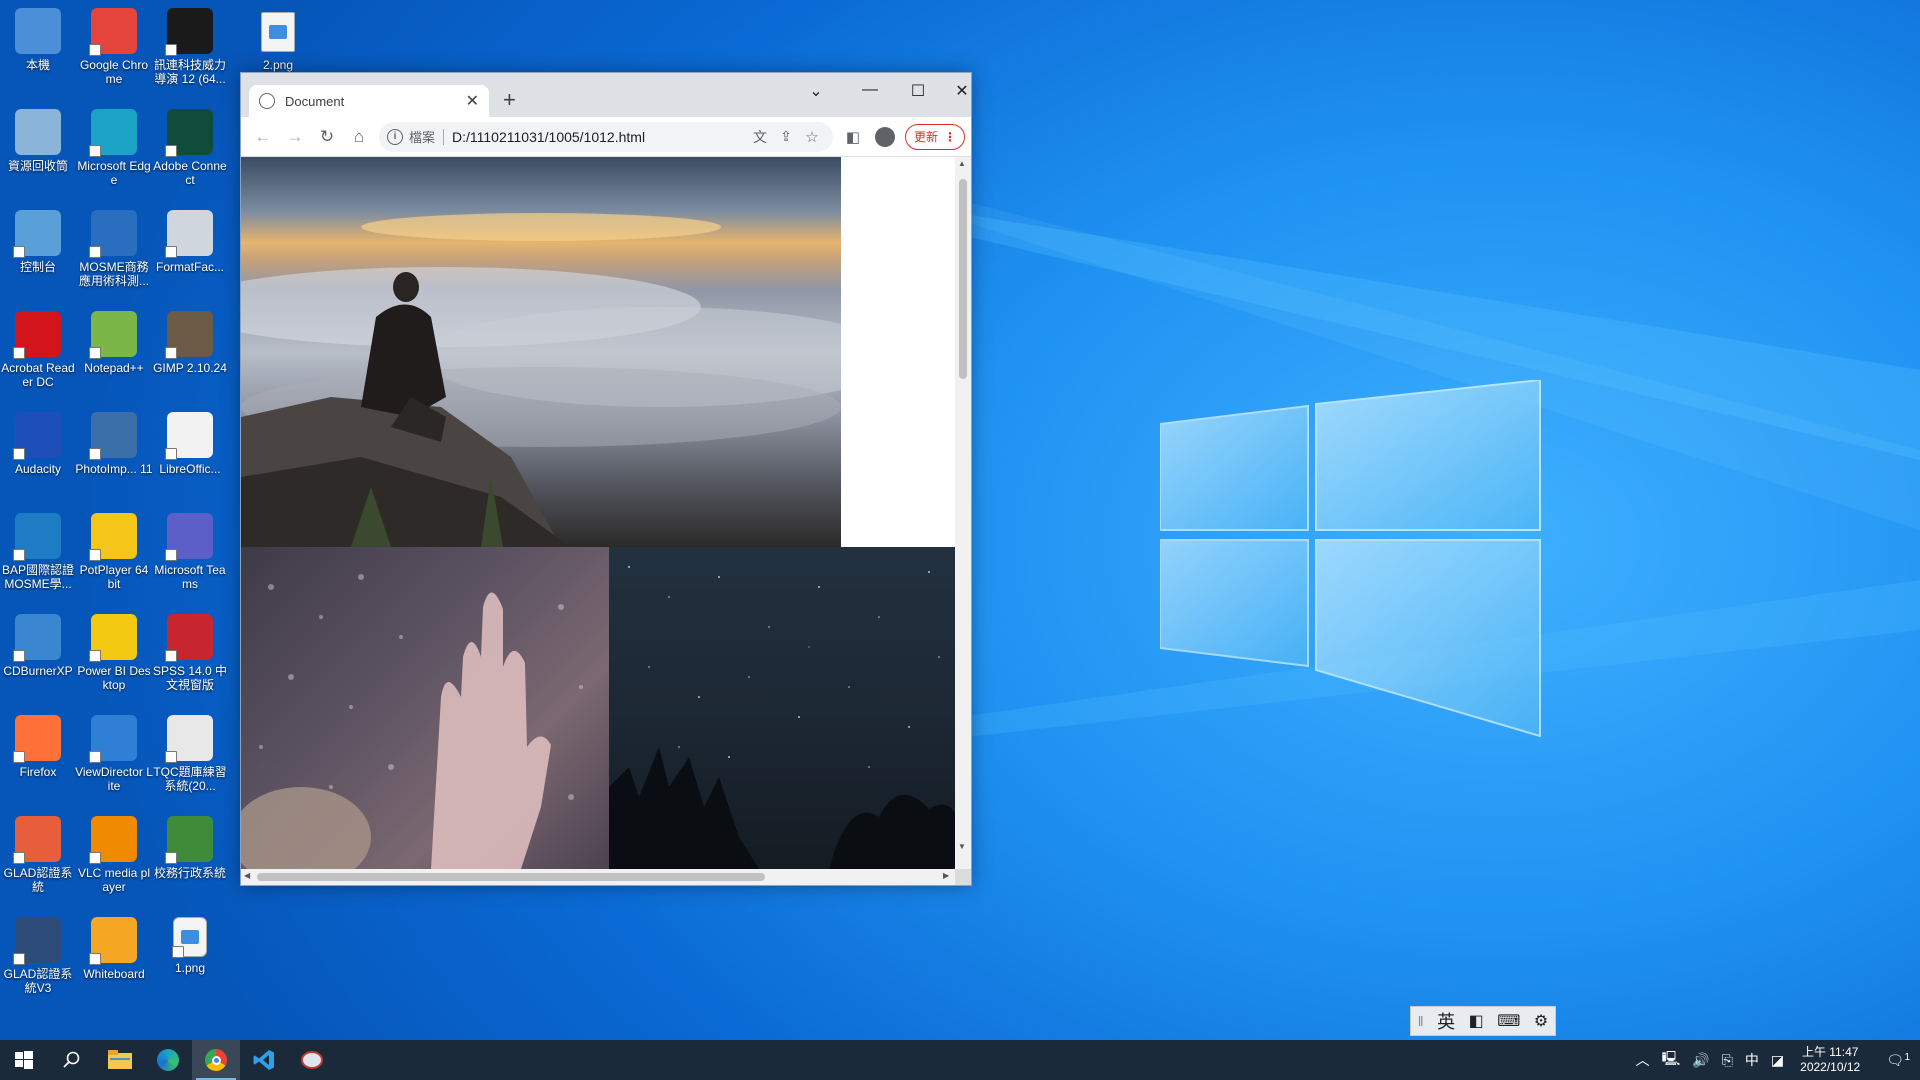 Image resolution: width=1920 pixels, height=1080 pixels. I want to click on formatfactory-icon, so click(189, 234).